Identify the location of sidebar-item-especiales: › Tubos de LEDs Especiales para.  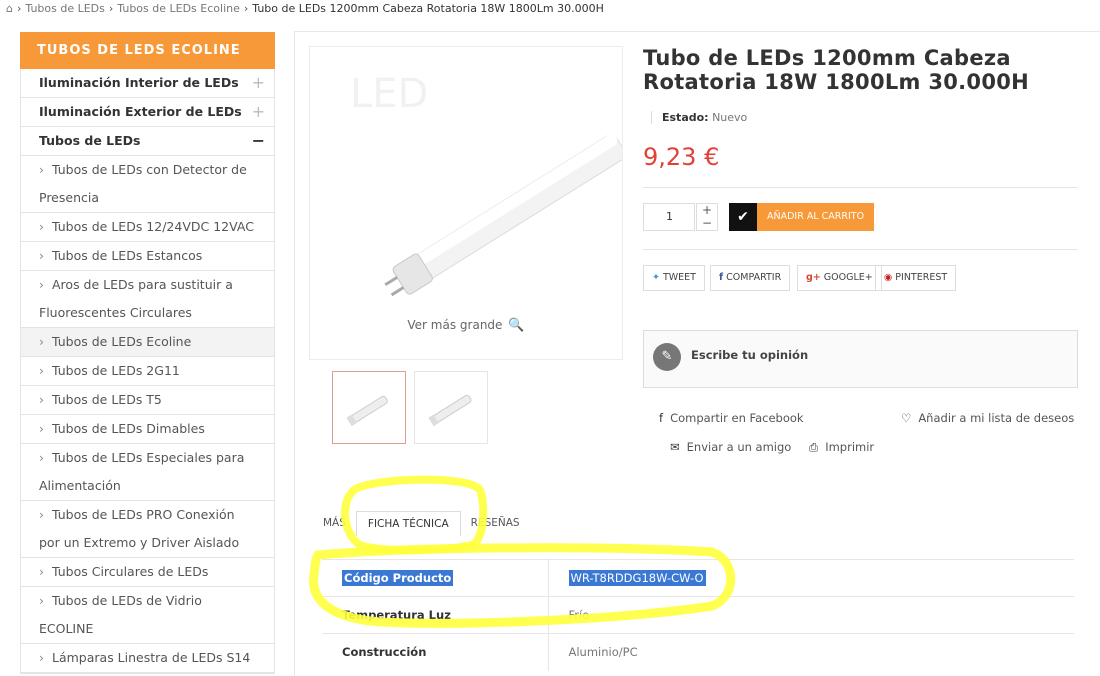
(147, 458).